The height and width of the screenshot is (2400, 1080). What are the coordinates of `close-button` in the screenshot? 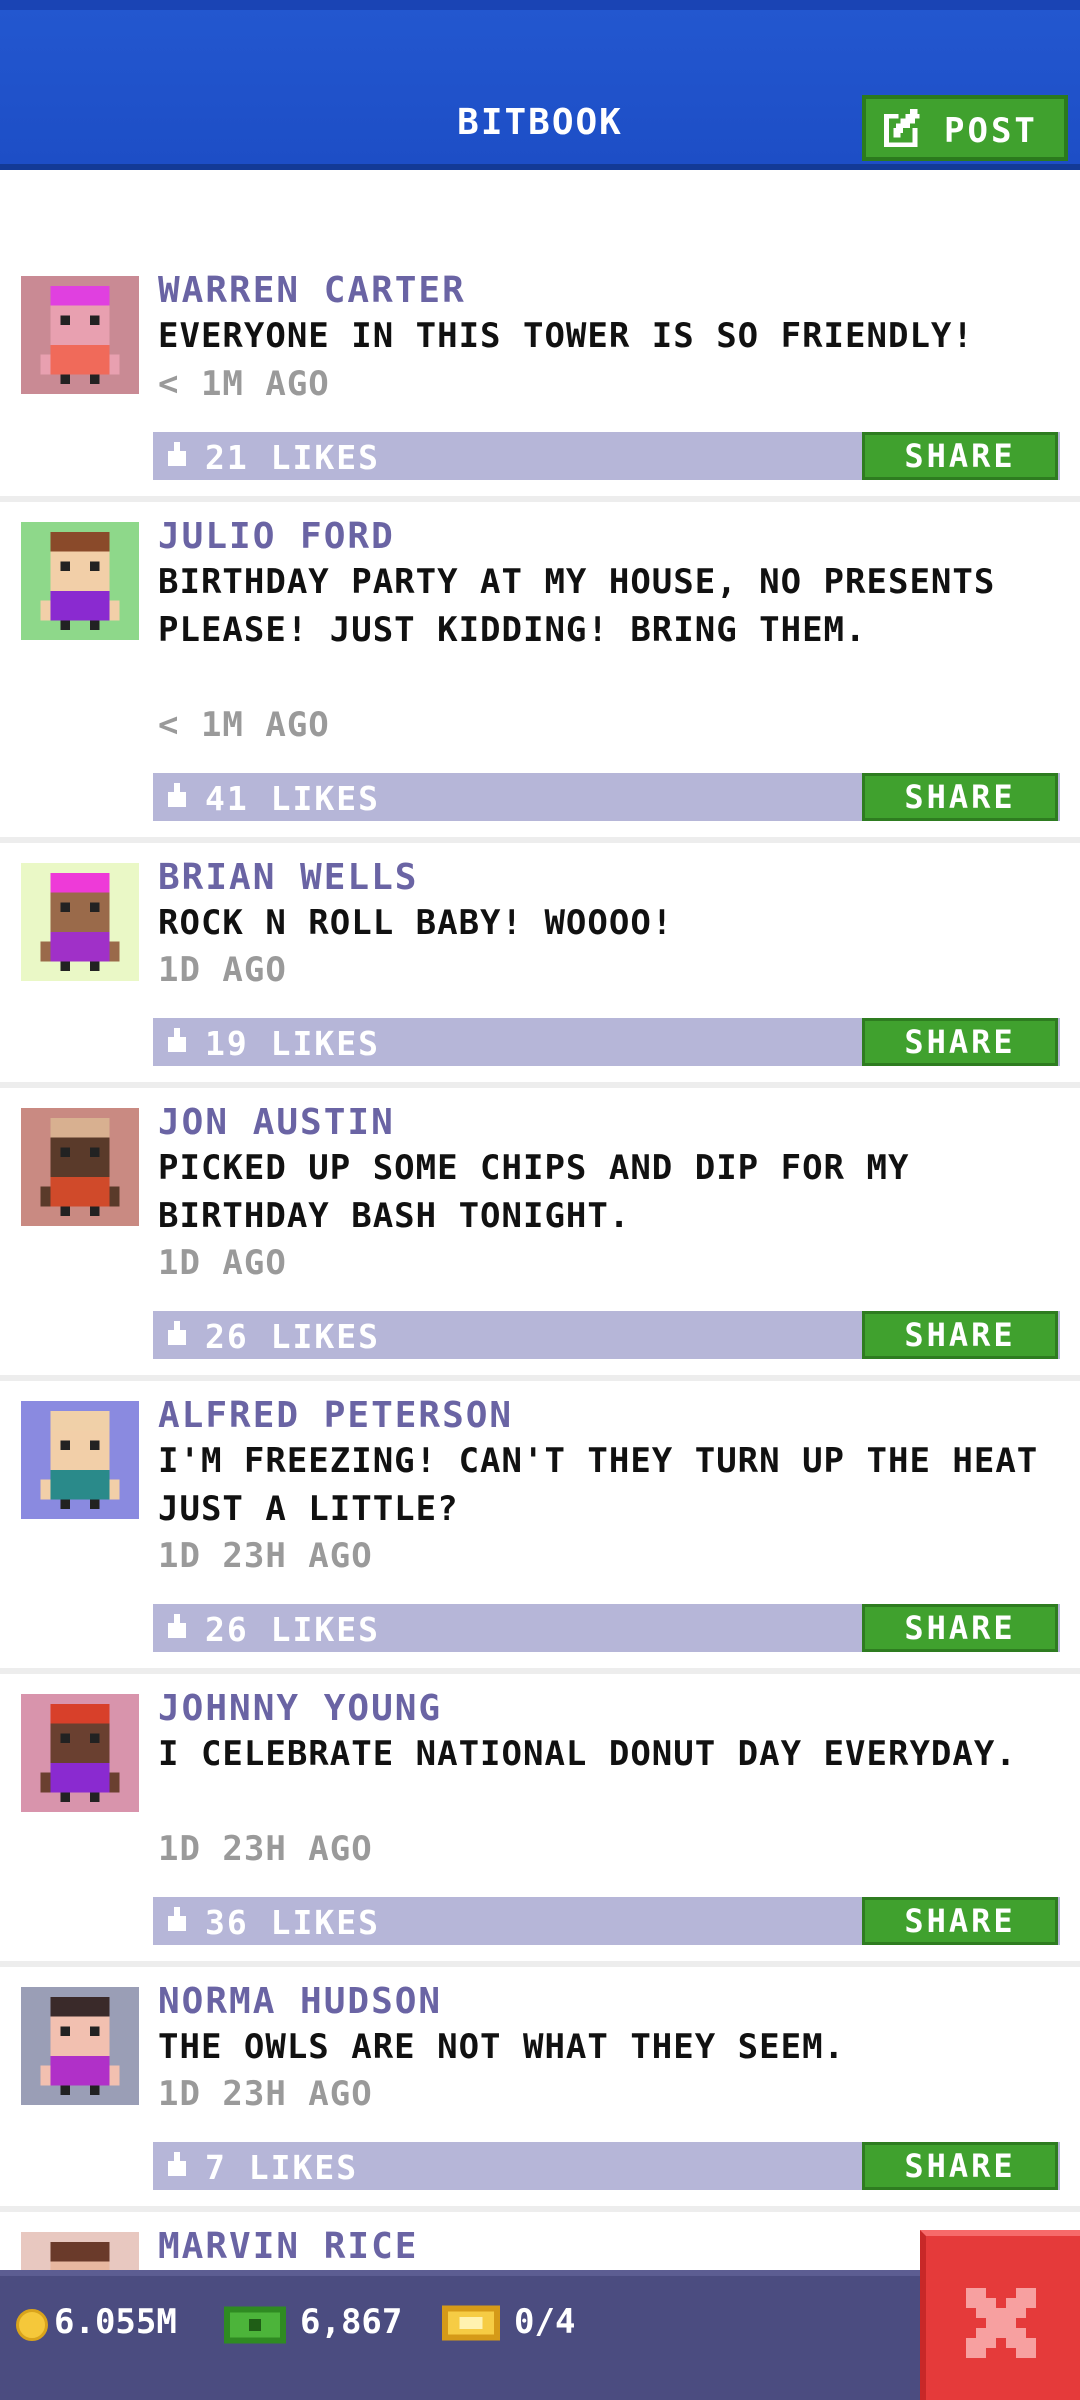 It's located at (1000, 2315).